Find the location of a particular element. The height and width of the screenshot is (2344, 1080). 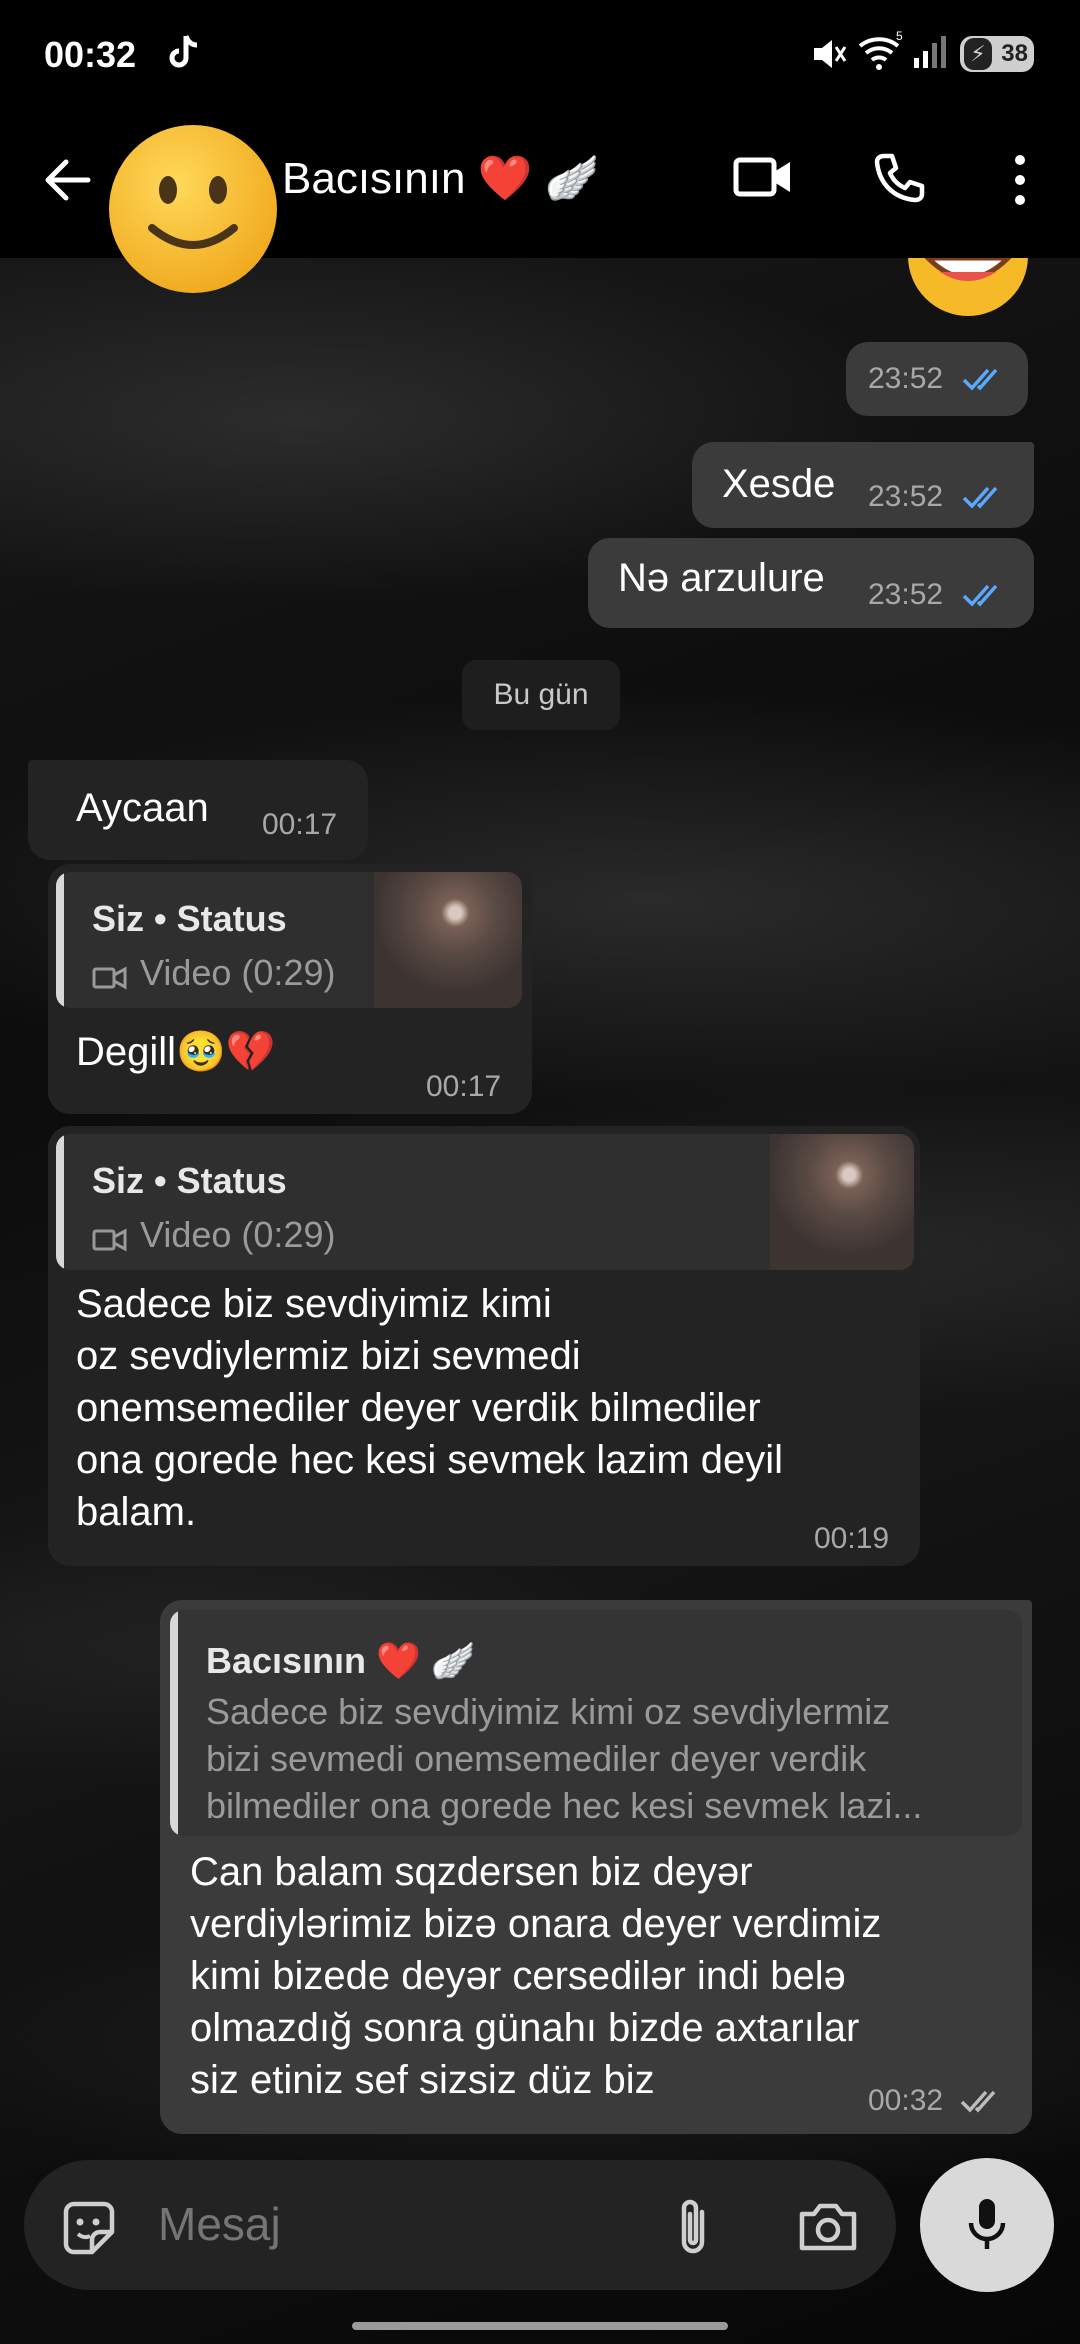

message-bubble-outgoing: 23:52 is located at coordinates (937, 379).